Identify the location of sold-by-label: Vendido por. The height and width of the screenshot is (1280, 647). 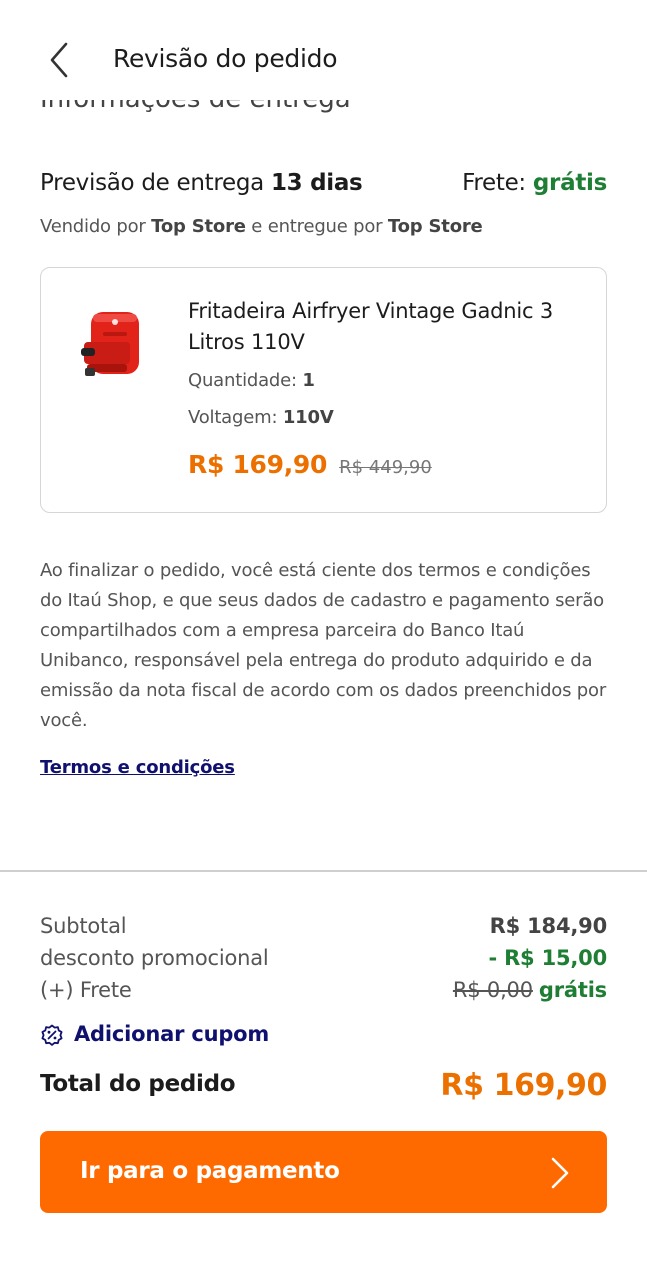
(96, 226).